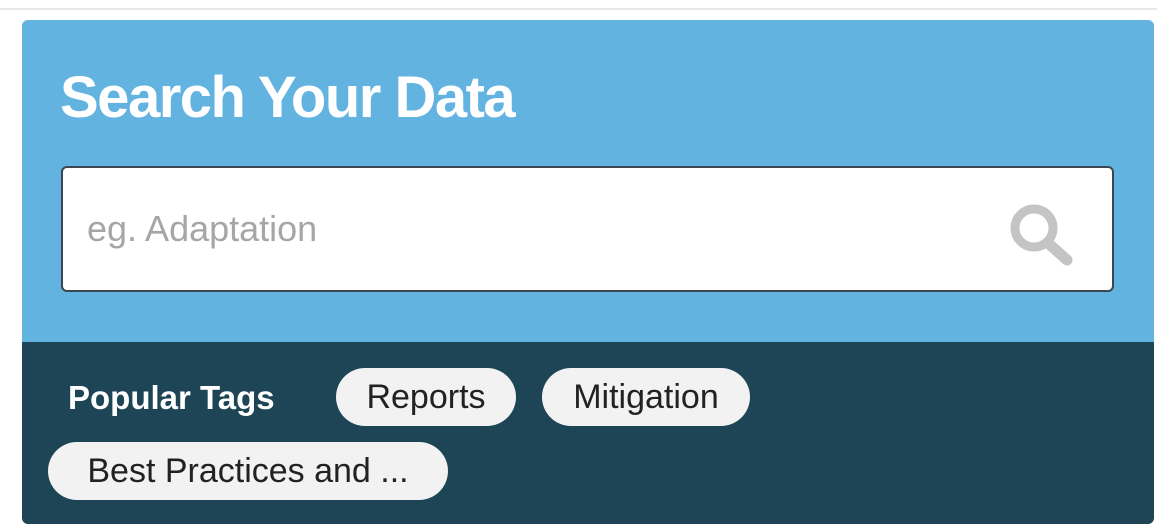 The height and width of the screenshot is (526, 1157). I want to click on popular-tags-label: Popular Tags, so click(171, 397).